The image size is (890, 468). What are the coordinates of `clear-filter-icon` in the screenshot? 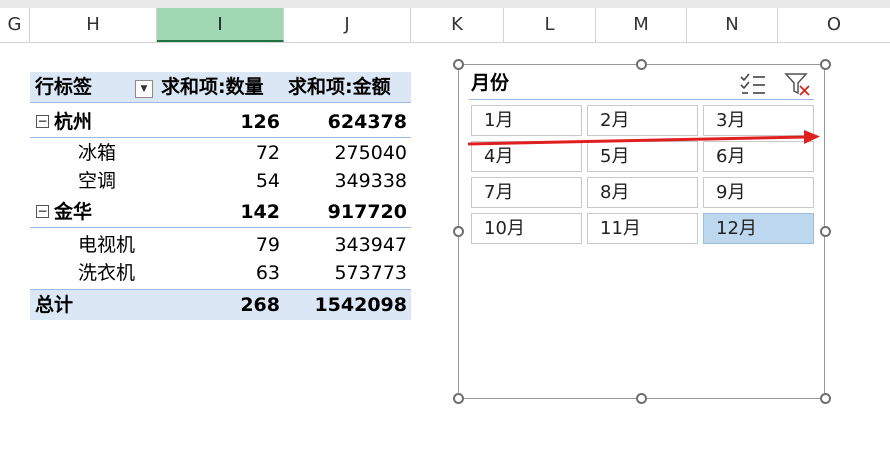 It's located at (798, 84).